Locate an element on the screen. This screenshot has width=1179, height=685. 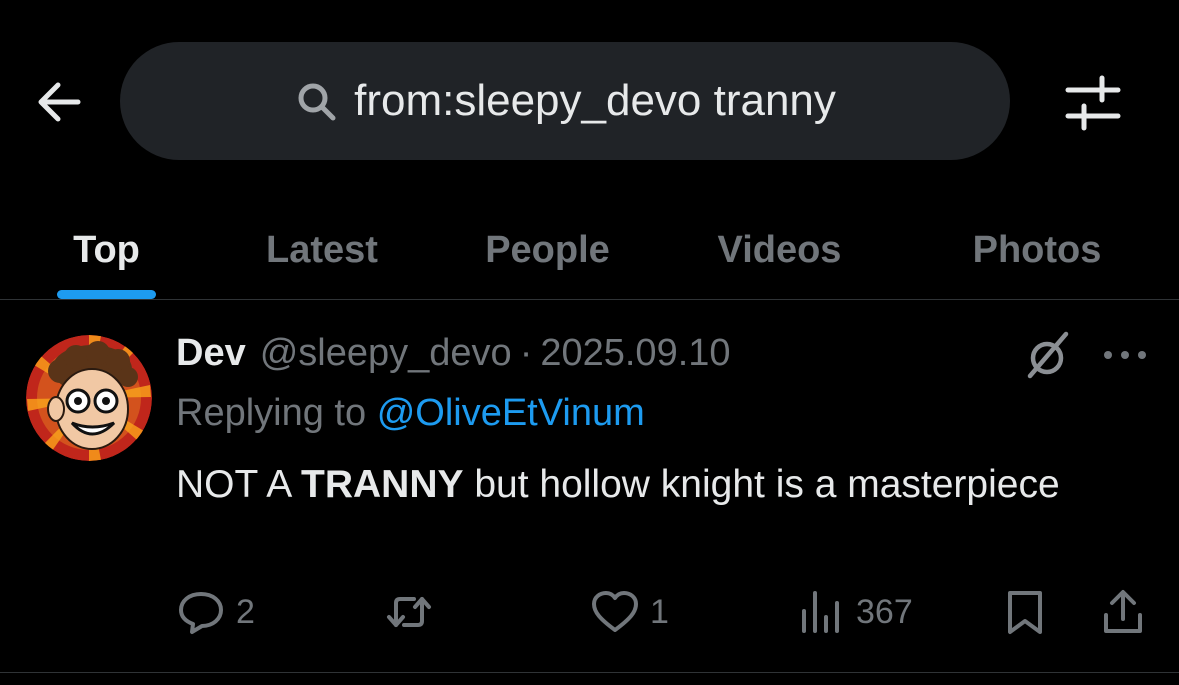
tab-top: Top is located at coordinates (106, 250).